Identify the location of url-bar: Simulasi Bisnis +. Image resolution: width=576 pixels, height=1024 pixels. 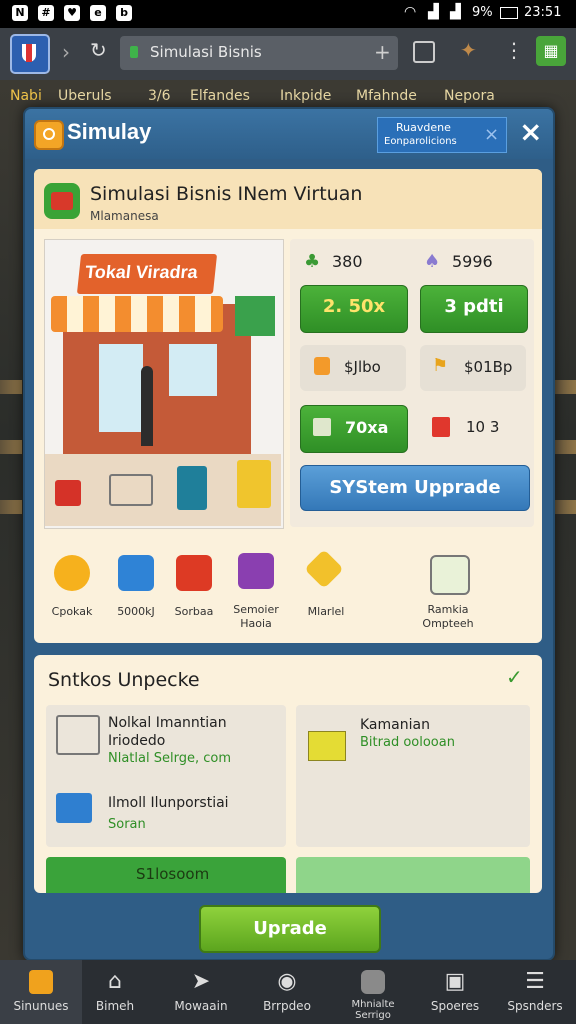
(259, 53).